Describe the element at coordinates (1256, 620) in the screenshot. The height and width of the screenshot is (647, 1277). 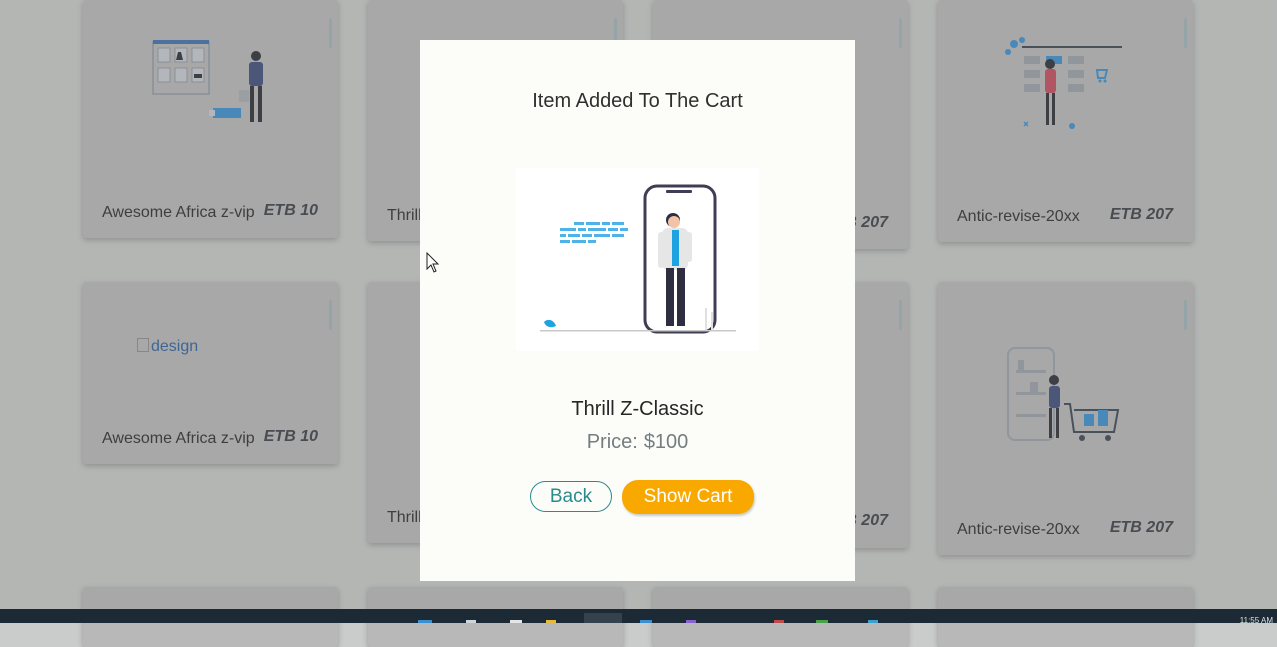
I see `system-clock: 11:55 AM` at that location.